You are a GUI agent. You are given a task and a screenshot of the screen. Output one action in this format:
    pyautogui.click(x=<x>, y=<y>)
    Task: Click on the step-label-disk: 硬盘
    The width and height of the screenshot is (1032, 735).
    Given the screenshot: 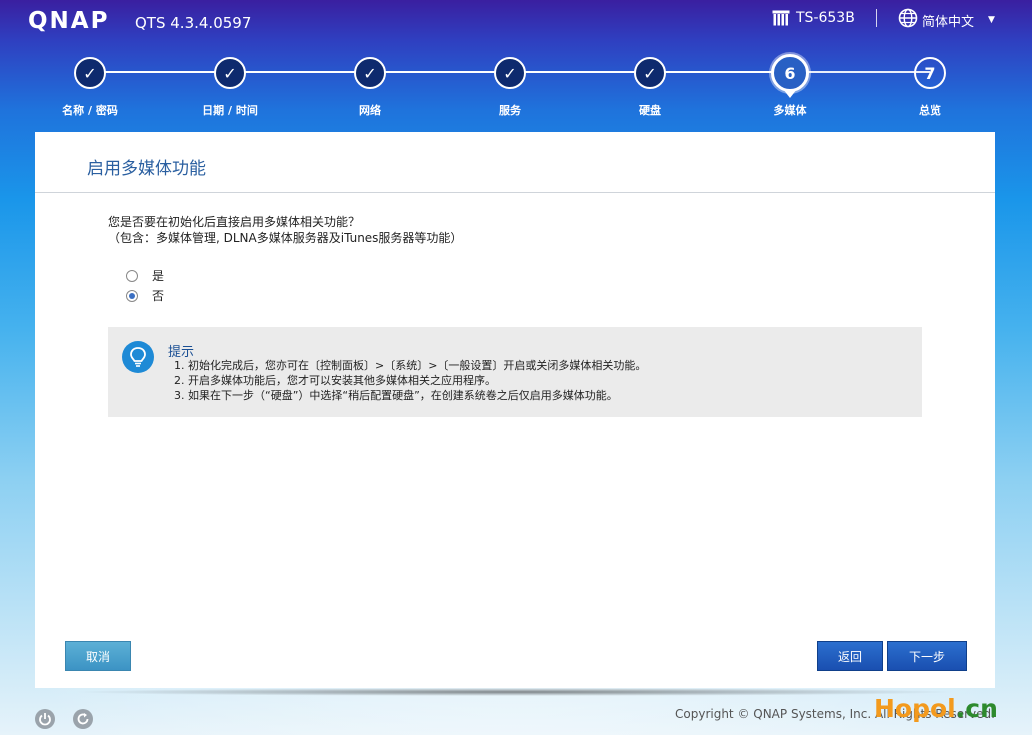 What is the action you would take?
    pyautogui.click(x=650, y=110)
    